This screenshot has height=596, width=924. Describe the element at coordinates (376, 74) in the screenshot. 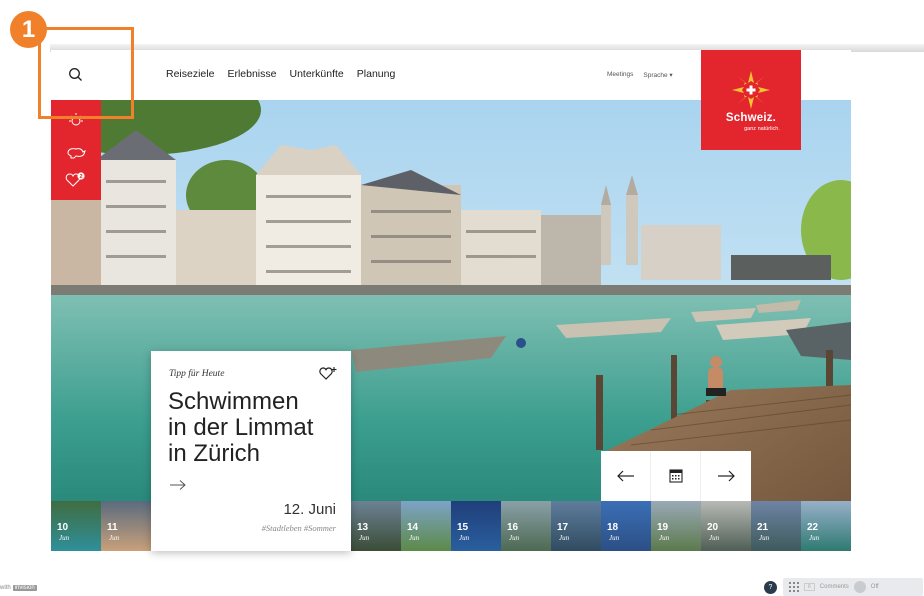

I see `nav-link-planung: Planung` at that location.